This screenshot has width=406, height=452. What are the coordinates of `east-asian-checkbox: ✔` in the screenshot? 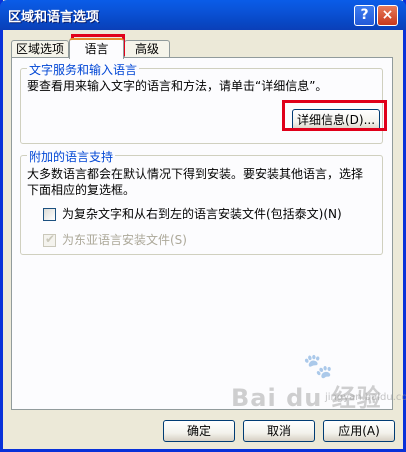 It's located at (49, 239).